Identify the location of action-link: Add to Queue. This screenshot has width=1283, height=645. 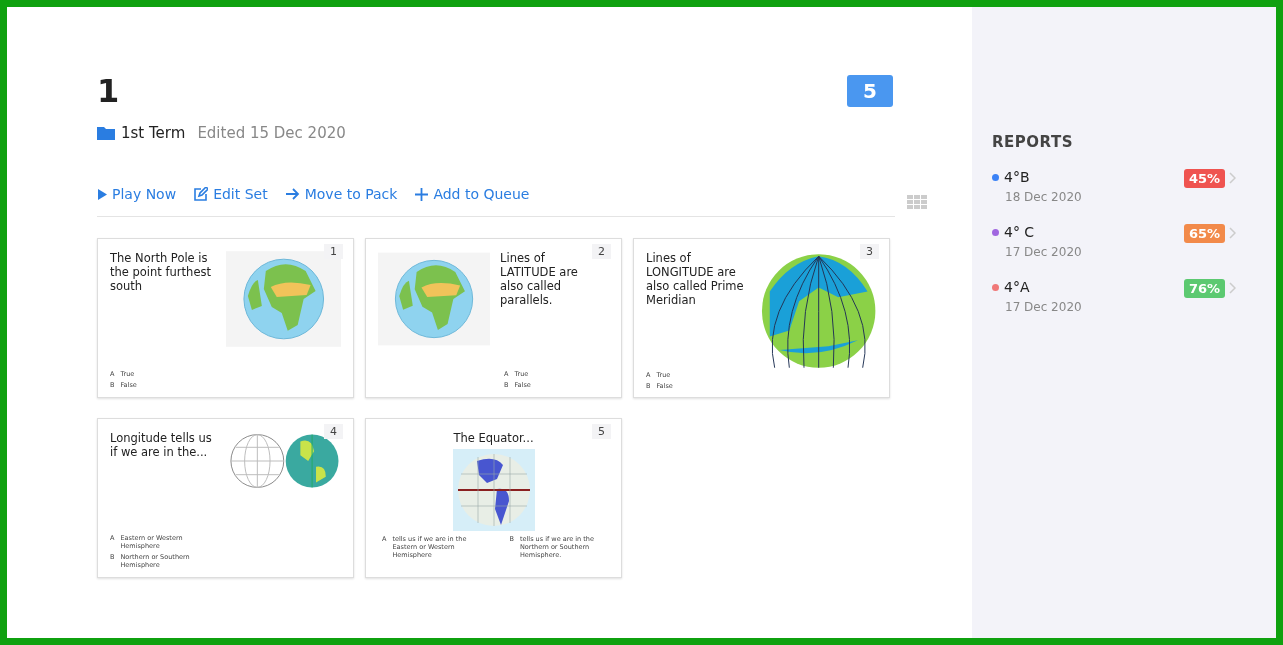
(472, 194).